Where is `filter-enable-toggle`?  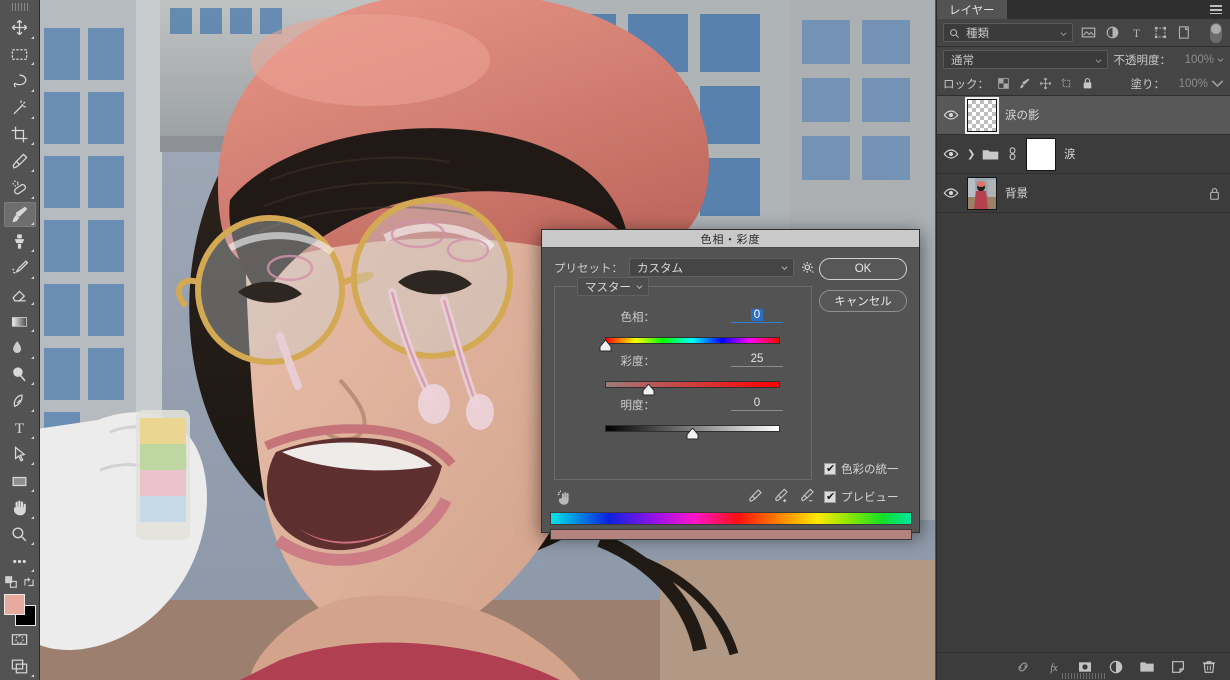 filter-enable-toggle is located at coordinates (1216, 32).